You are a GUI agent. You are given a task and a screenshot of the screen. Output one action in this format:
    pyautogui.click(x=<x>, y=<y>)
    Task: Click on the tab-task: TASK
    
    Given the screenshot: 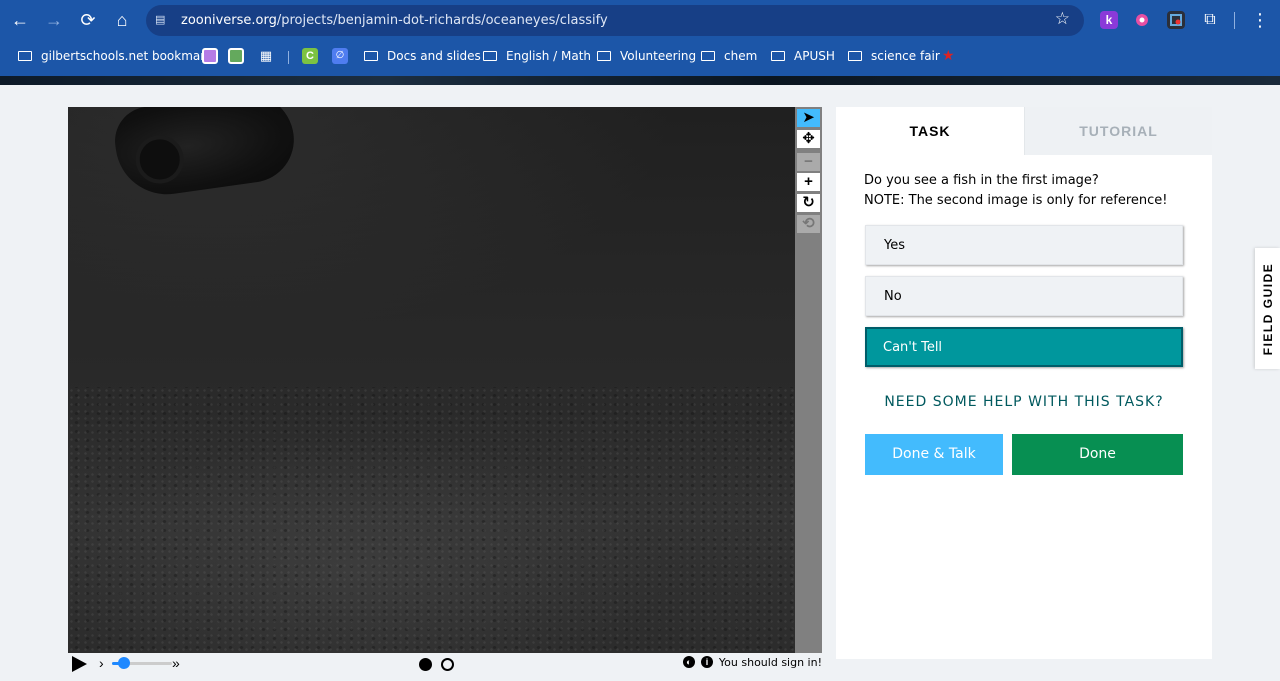 What is the action you would take?
    pyautogui.click(x=930, y=131)
    